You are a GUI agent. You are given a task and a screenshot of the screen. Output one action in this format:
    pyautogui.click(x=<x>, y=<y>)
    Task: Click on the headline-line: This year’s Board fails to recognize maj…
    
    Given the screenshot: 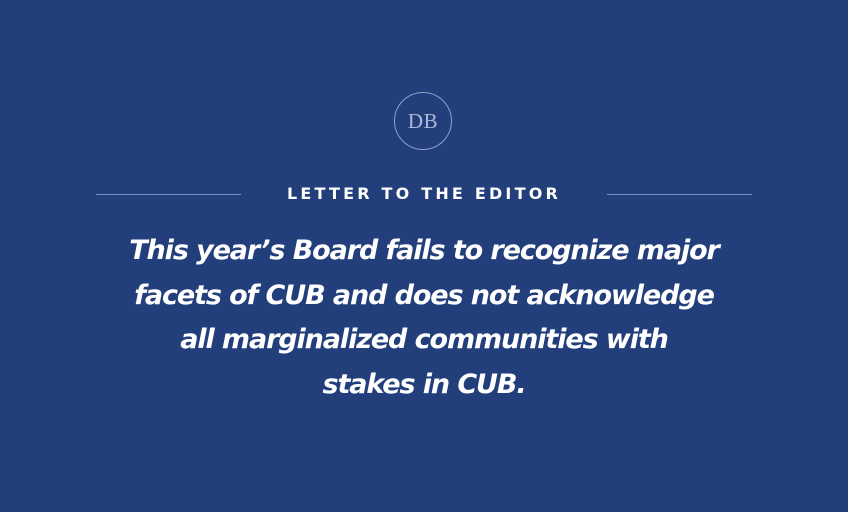 What is the action you would take?
    pyautogui.click(x=424, y=250)
    